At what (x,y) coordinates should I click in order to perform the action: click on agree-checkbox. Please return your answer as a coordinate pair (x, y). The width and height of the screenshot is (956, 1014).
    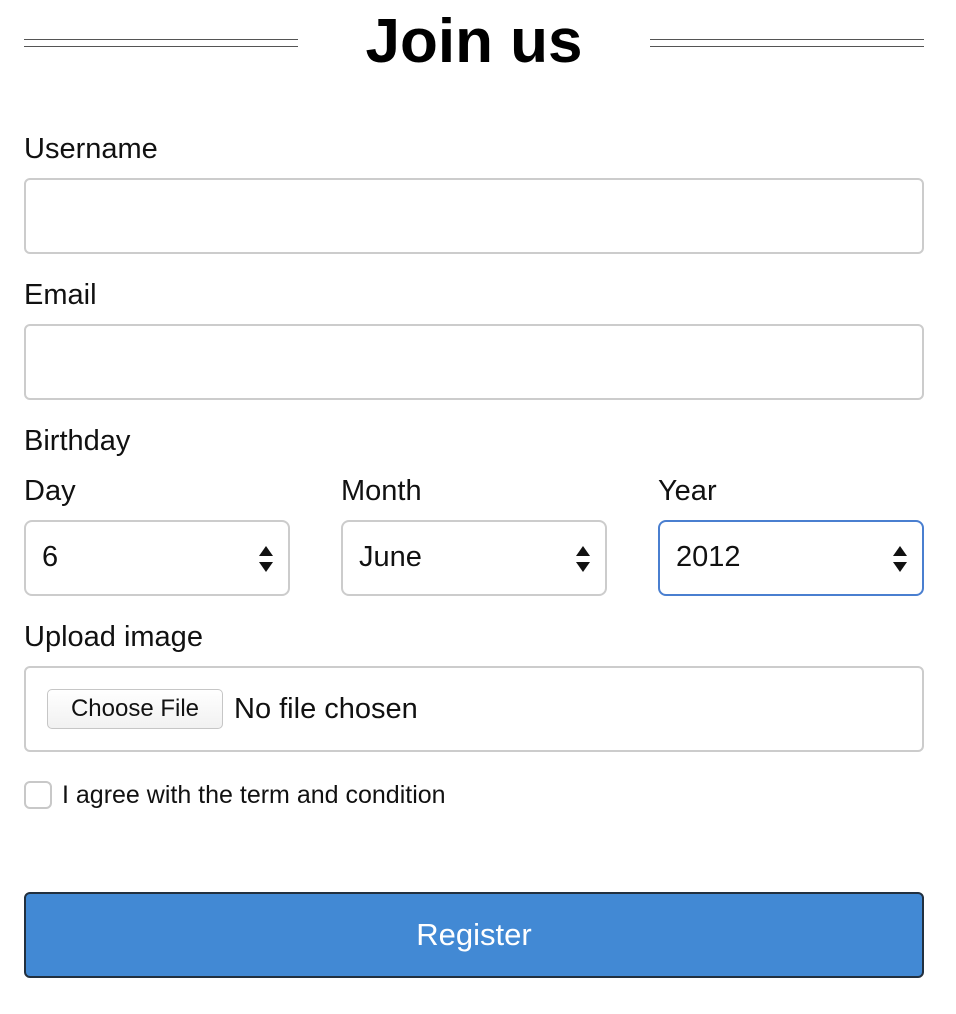
    Looking at the image, I should click on (38, 795).